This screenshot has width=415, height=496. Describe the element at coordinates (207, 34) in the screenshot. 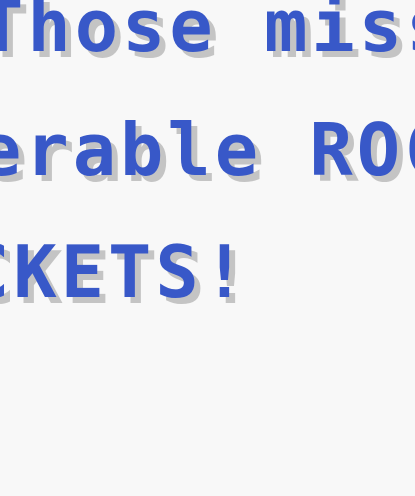

I see `dialogue-line-1: Those missi` at that location.